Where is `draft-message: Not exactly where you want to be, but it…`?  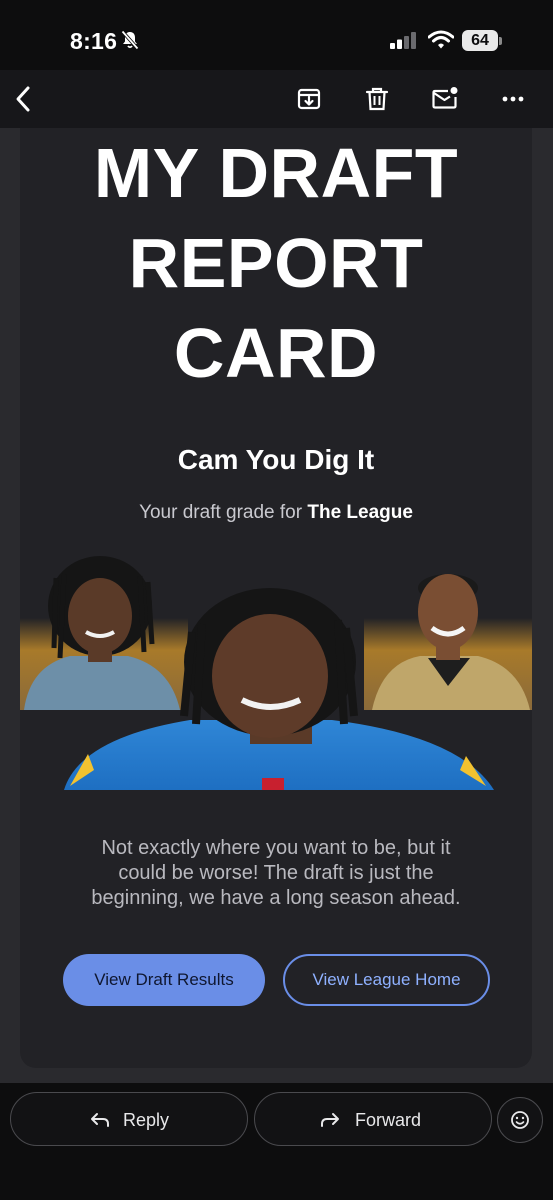
draft-message: Not exactly where you want to be, but it… is located at coordinates (276, 873).